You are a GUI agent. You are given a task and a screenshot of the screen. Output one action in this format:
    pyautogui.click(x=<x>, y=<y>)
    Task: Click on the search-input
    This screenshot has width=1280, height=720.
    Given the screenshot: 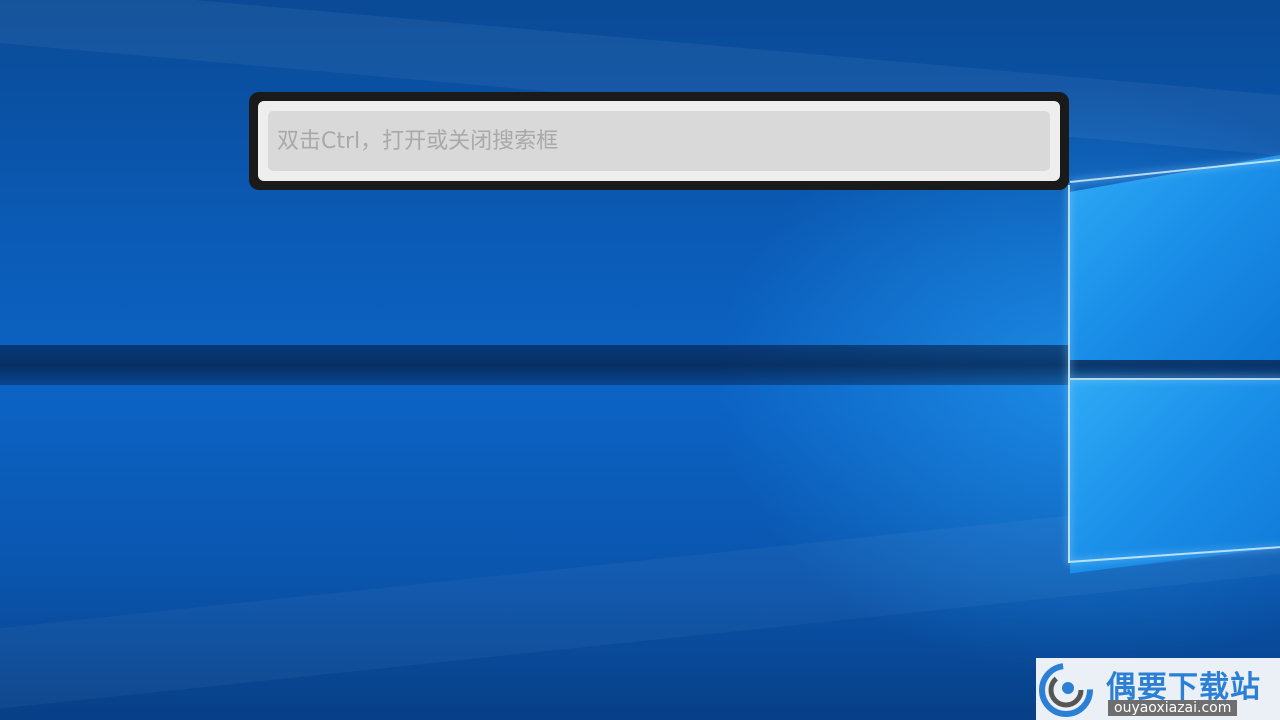 What is the action you would take?
    pyautogui.click(x=659, y=141)
    